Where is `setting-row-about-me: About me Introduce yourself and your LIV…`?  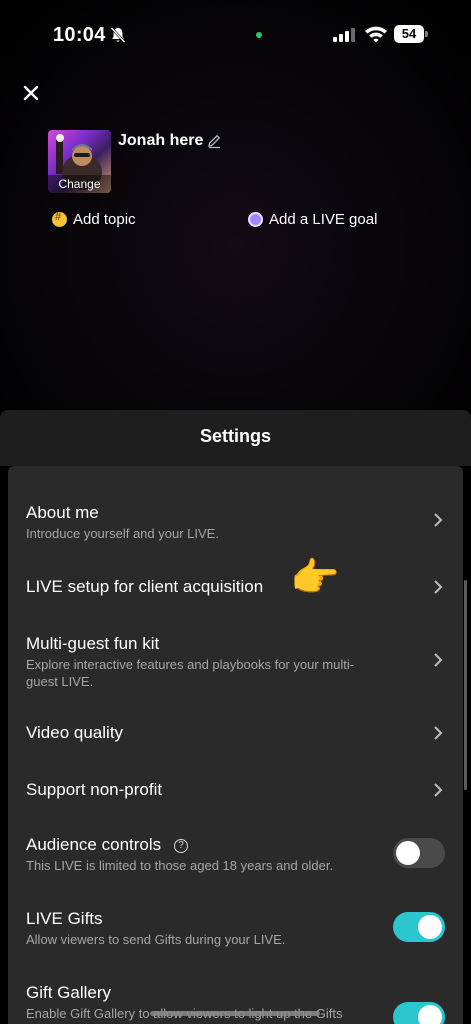
setting-row-about-me: About me Introduce yourself and your LIV… is located at coordinates (235, 524).